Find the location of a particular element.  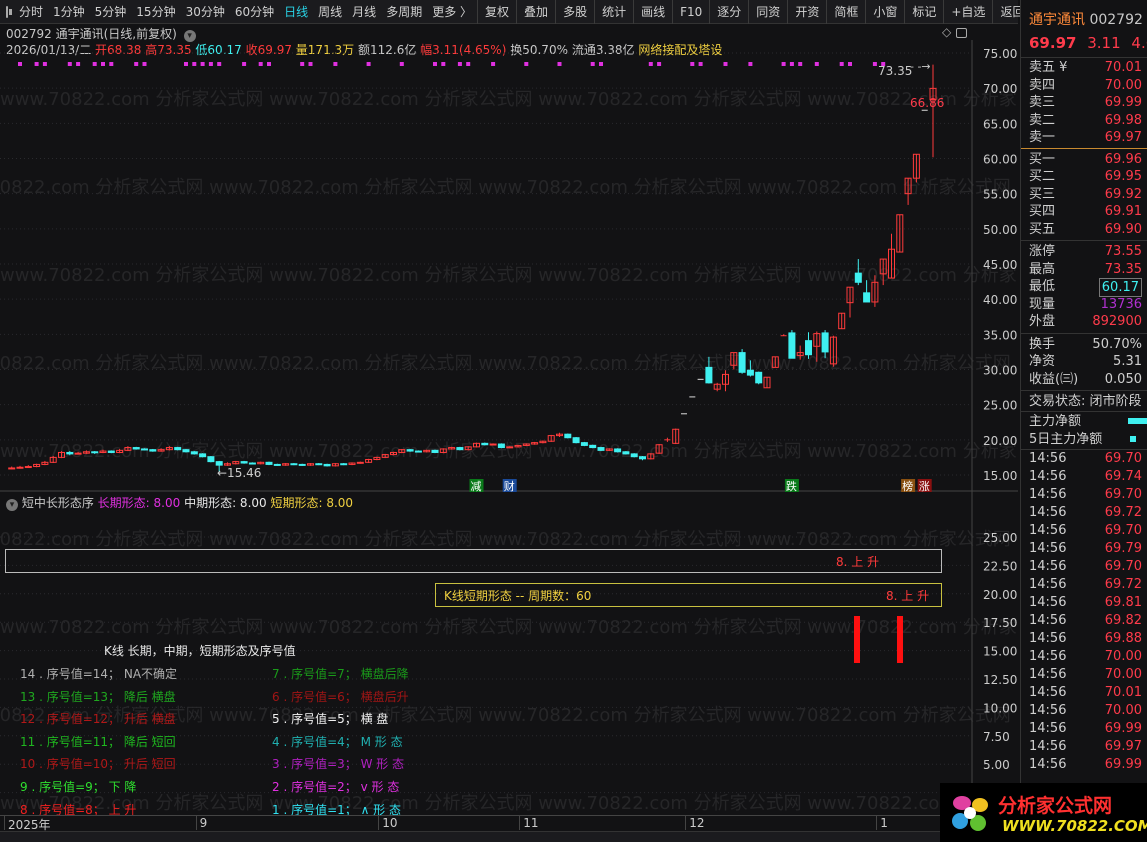

ask-row: 卖四 70.00 is located at coordinates (1086, 85).